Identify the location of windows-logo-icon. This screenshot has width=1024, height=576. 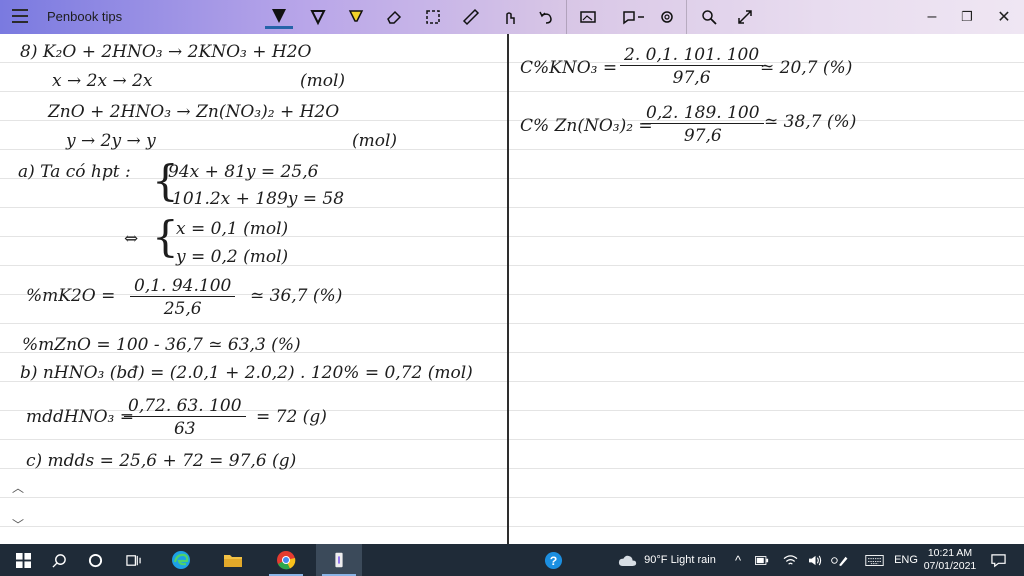
(23, 560).